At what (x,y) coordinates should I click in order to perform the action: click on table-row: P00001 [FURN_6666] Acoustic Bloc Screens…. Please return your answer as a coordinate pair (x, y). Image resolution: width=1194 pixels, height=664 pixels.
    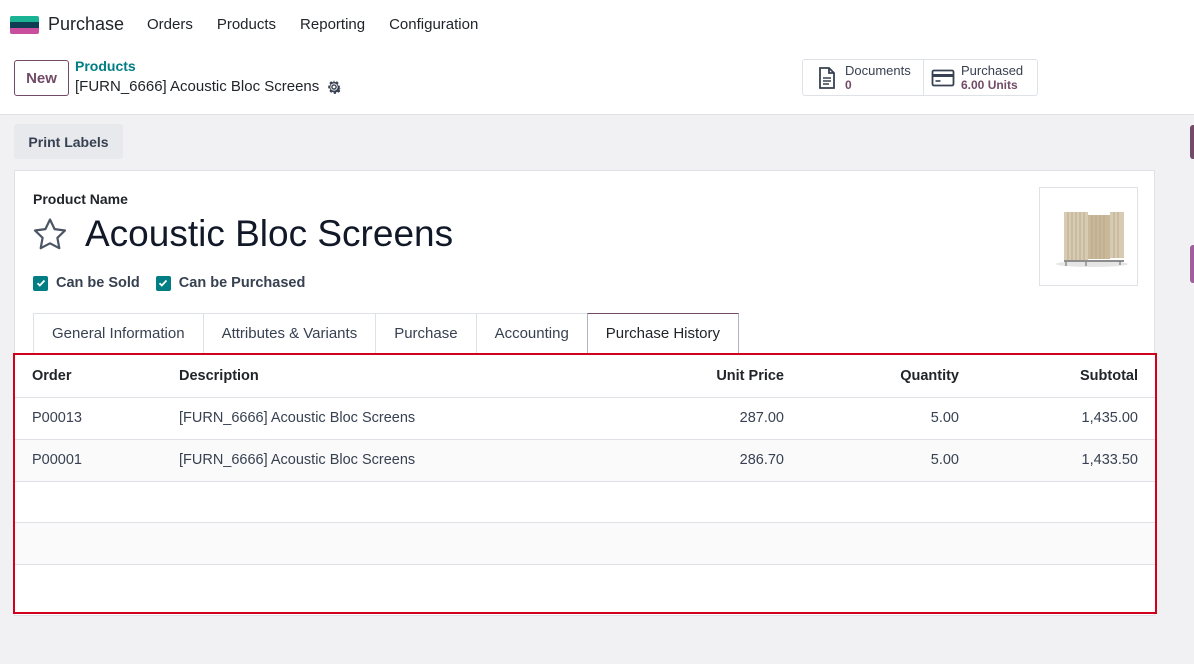
    Looking at the image, I should click on (585, 460).